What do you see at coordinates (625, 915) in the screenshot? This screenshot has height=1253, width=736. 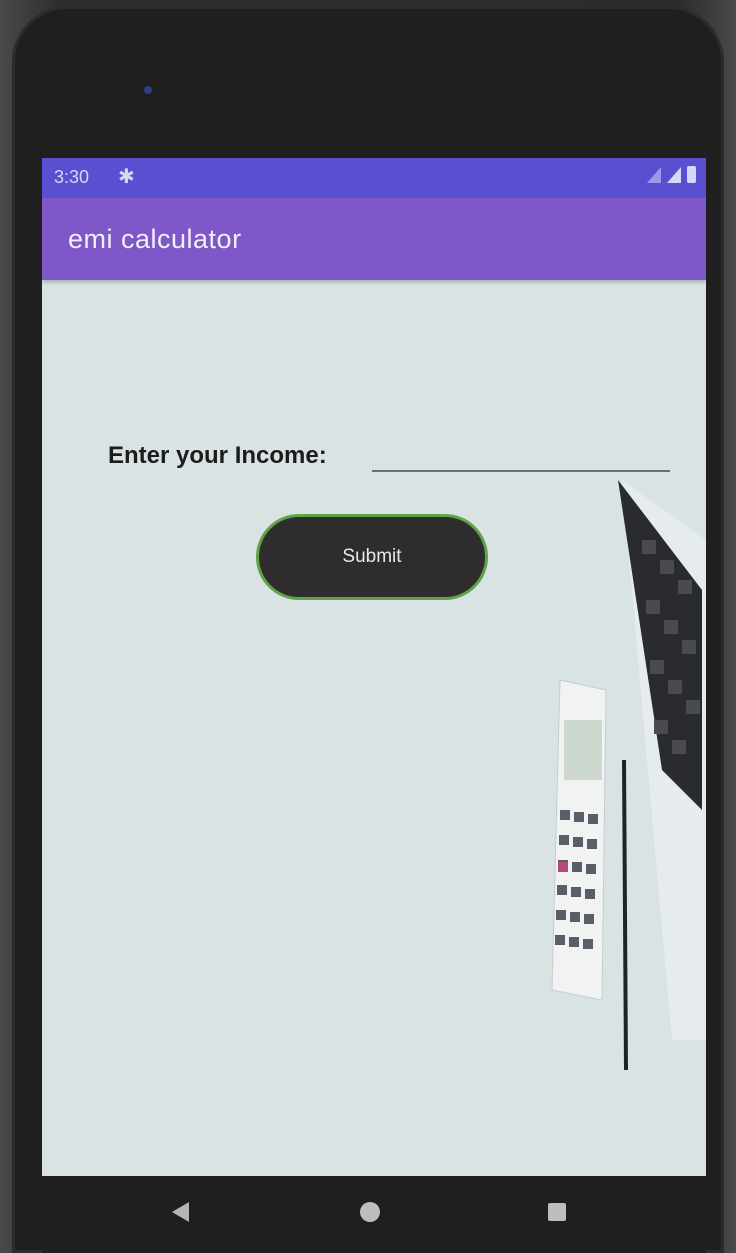 I see `pen` at bounding box center [625, 915].